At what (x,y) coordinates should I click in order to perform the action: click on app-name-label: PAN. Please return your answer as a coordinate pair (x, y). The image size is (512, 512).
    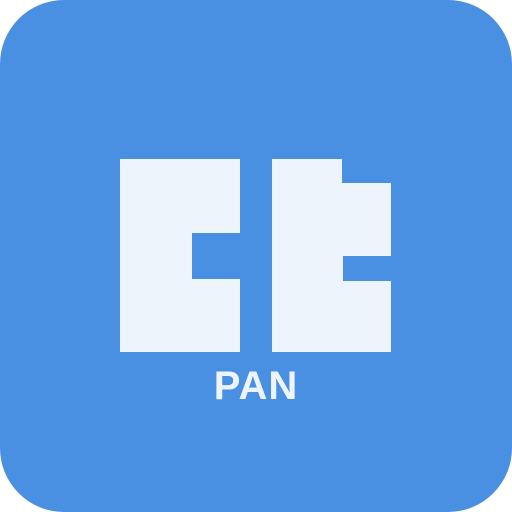
    Looking at the image, I should click on (256, 386).